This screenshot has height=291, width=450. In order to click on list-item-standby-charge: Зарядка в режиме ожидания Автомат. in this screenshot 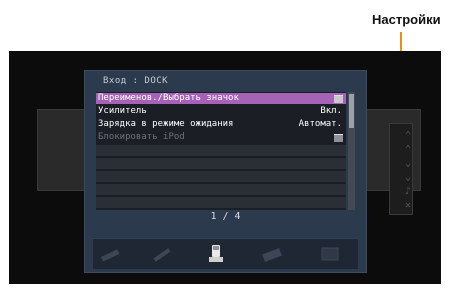, I will do `click(221, 124)`.